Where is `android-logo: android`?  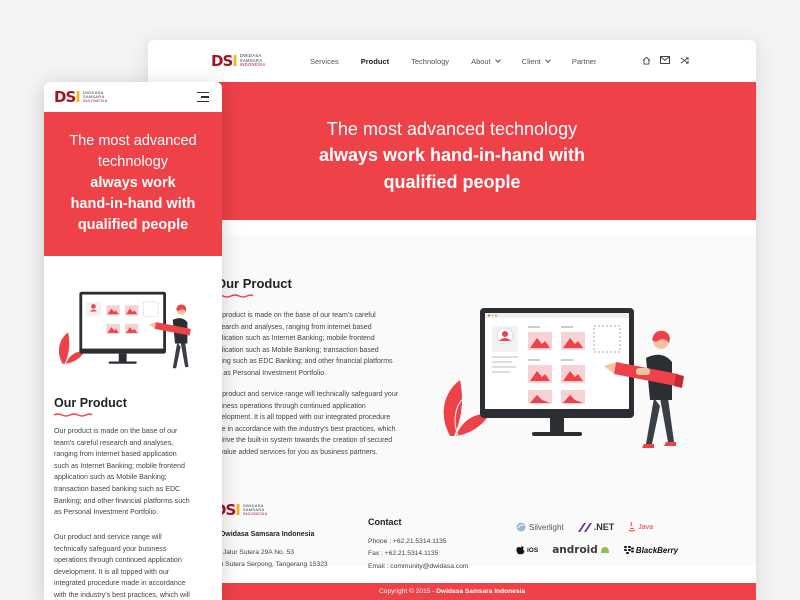 android-logo: android is located at coordinates (581, 550).